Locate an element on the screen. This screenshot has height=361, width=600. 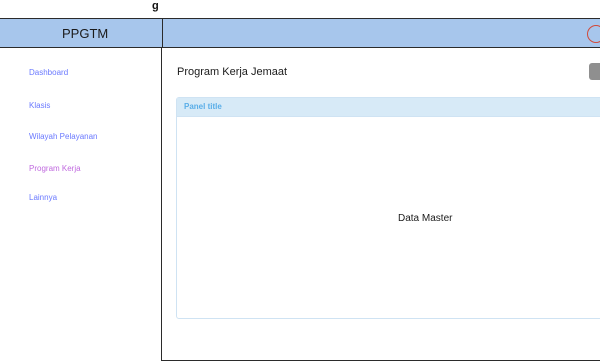
panel-title: Panel title is located at coordinates (203, 106).